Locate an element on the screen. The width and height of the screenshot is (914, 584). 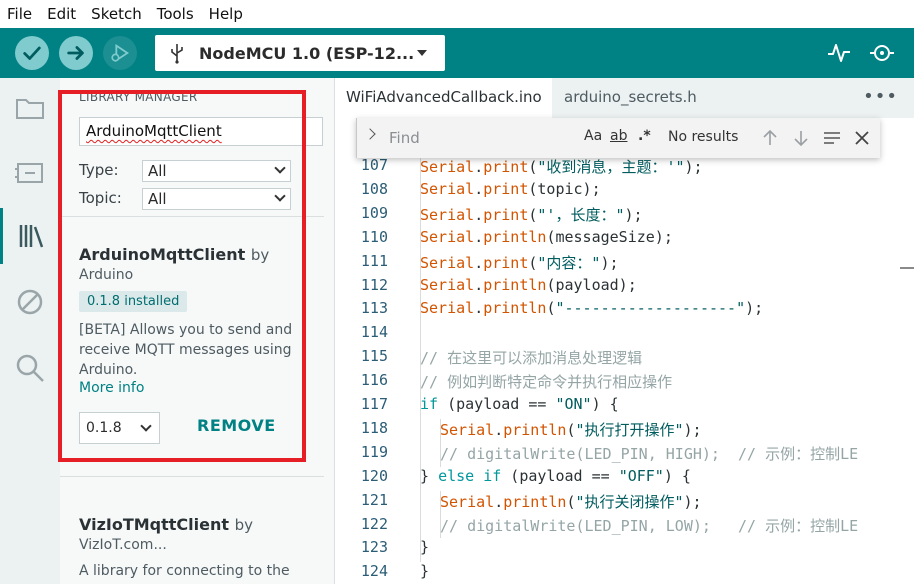
verify-button is located at coordinates (32, 53).